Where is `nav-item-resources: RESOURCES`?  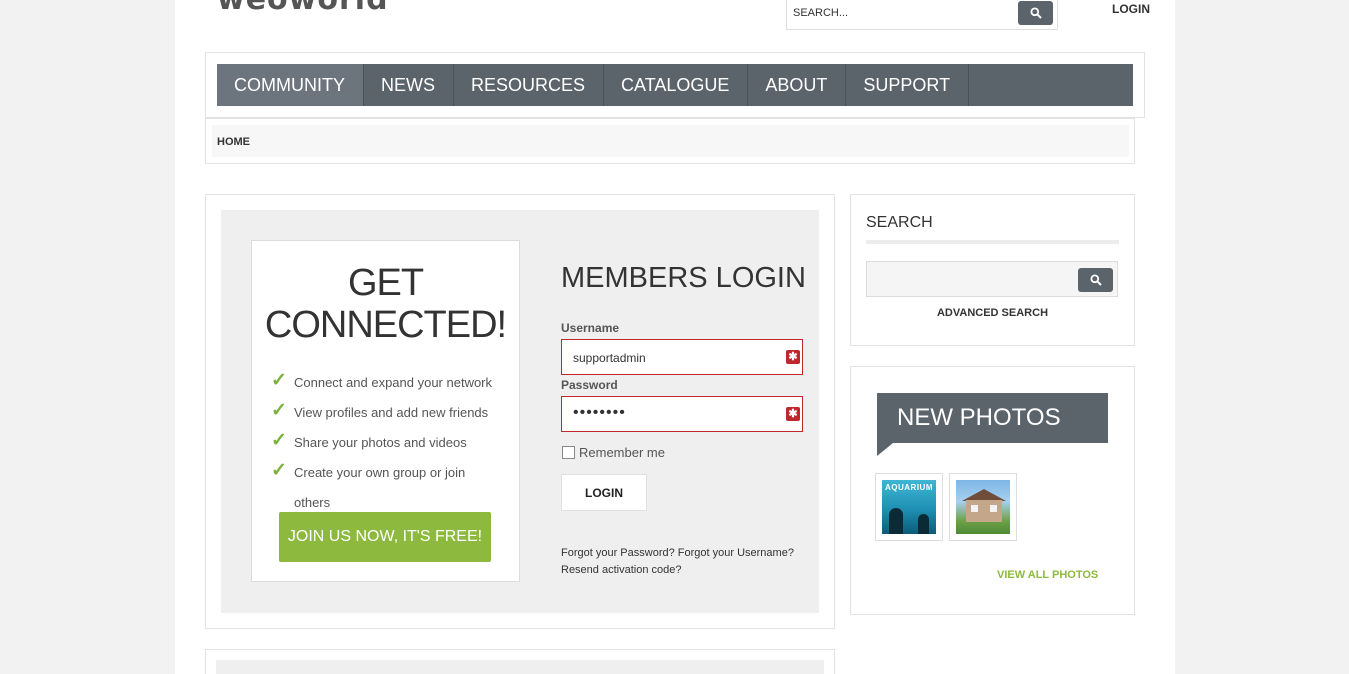 nav-item-resources: RESOURCES is located at coordinates (529, 85).